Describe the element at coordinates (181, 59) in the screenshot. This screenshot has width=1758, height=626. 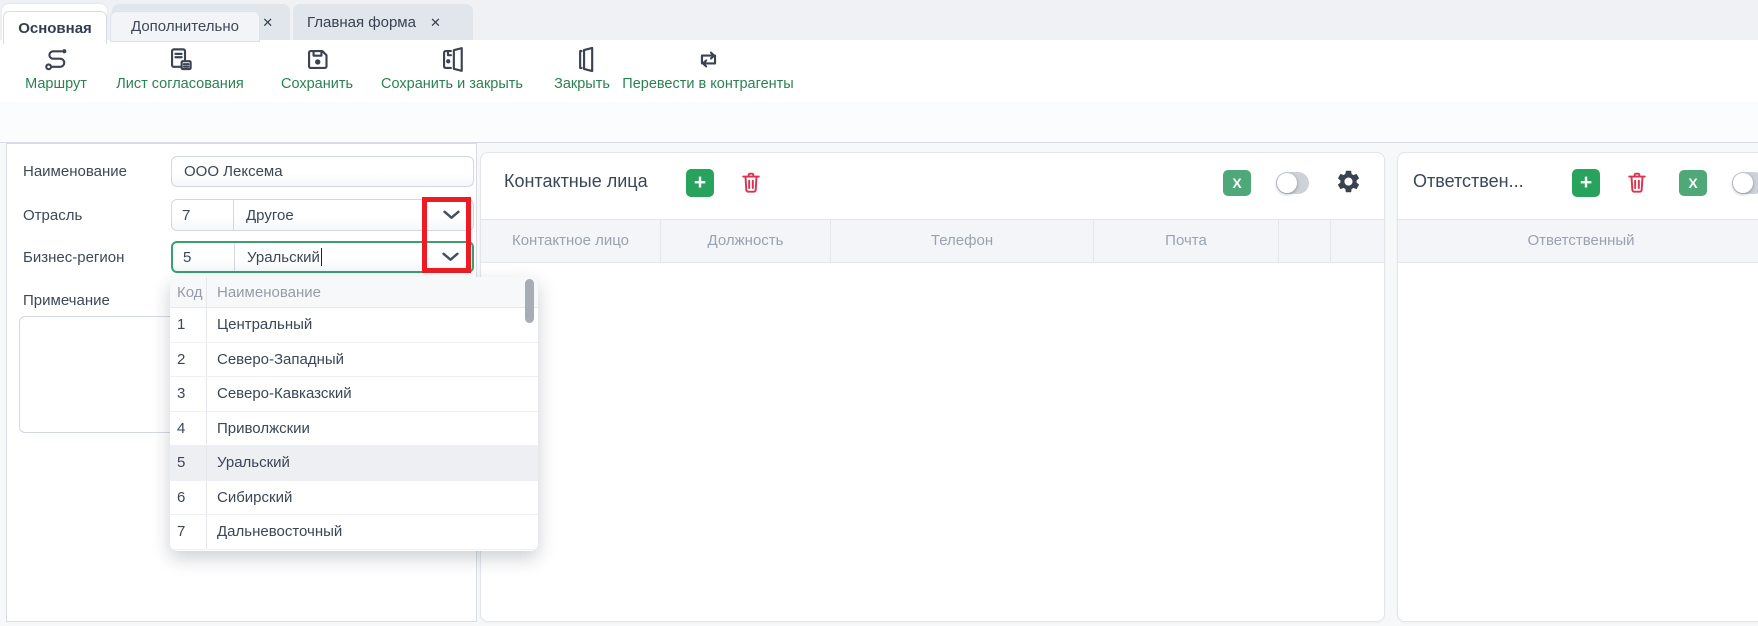
I see `approval-sheet-icon` at that location.